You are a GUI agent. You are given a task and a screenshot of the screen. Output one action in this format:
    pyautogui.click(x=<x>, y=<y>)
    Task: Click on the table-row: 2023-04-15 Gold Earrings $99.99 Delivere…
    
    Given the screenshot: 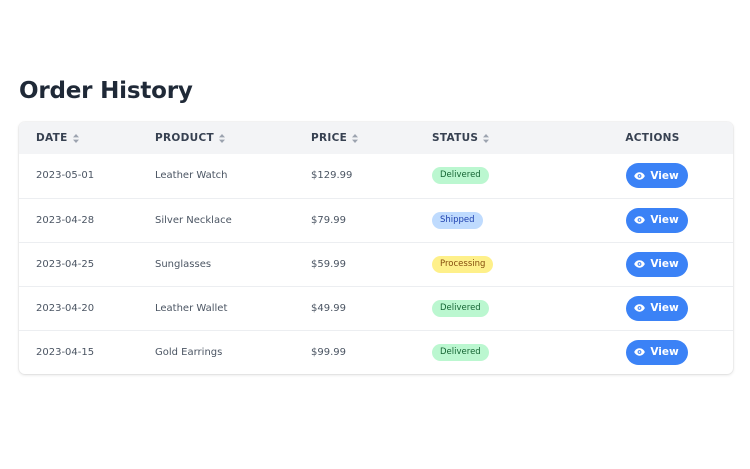 What is the action you would take?
    pyautogui.click(x=376, y=352)
    